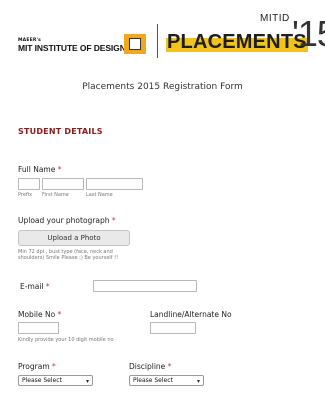 The width and height of the screenshot is (325, 400). I want to click on program-select: Please Select ▾, so click(55, 380).